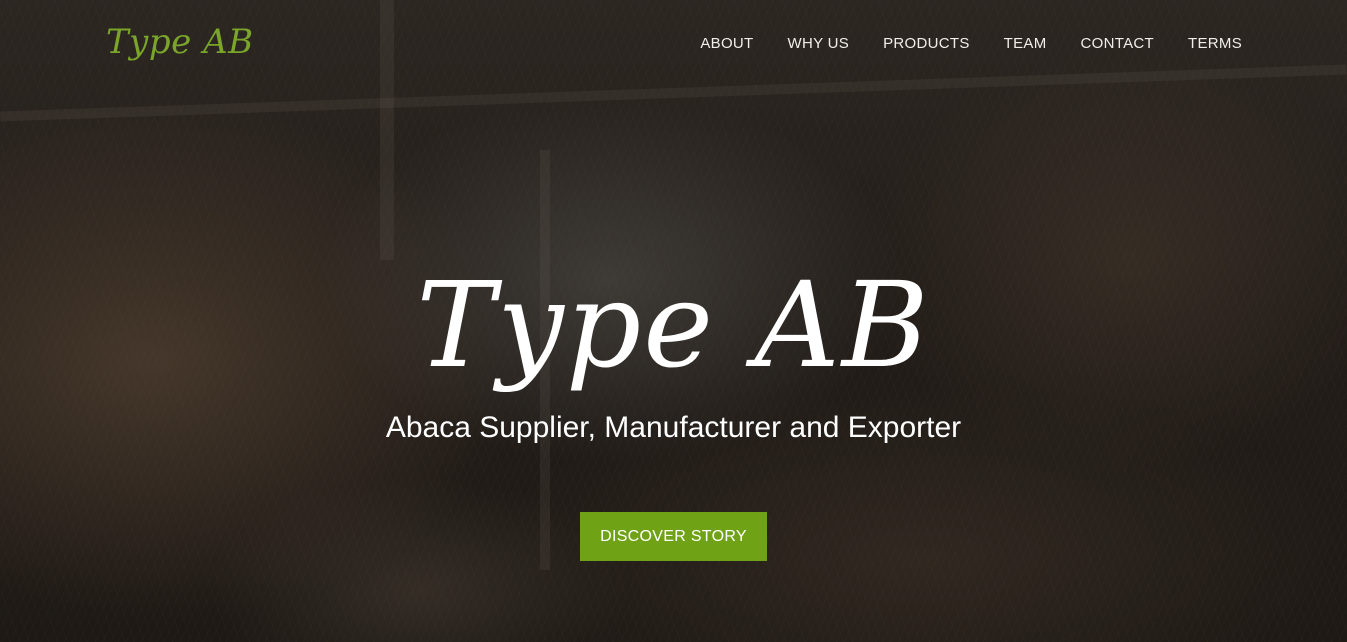 This screenshot has width=1347, height=642. I want to click on nav-item-contact: CONTACT, so click(1117, 44).